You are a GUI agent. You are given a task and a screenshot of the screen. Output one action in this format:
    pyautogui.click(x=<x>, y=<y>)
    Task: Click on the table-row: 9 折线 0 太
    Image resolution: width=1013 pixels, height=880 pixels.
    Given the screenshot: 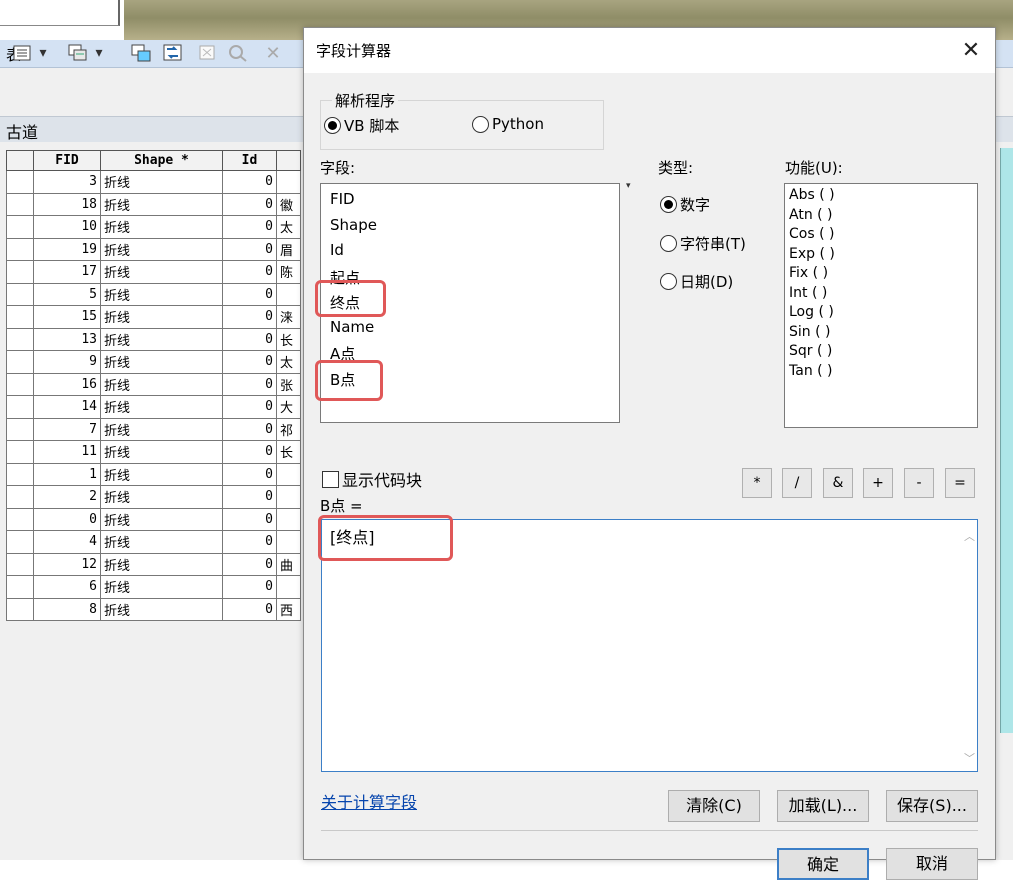 What is the action you would take?
    pyautogui.click(x=153, y=362)
    